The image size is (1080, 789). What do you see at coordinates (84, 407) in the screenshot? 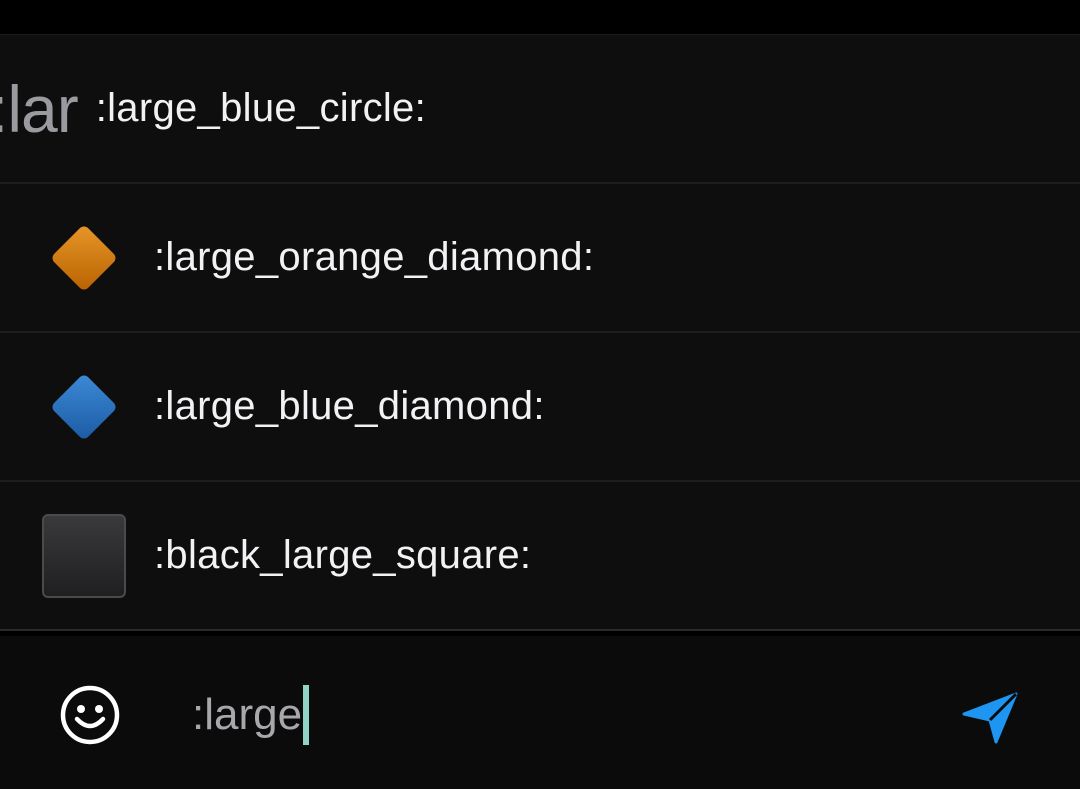
I see `blue-diamond-icon` at bounding box center [84, 407].